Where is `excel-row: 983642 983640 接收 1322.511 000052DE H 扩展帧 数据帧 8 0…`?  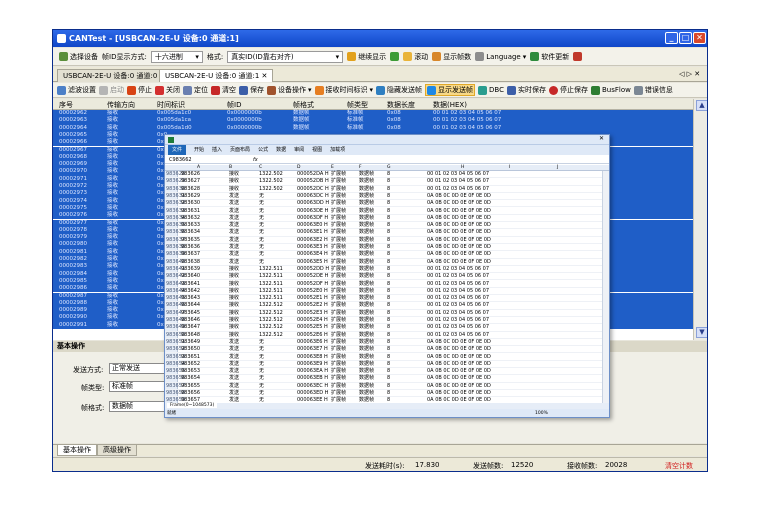 excel-row: 983642 983640 接收 1322.511 000052DE H 扩展帧 数据帧 8 0… is located at coordinates (387, 277).